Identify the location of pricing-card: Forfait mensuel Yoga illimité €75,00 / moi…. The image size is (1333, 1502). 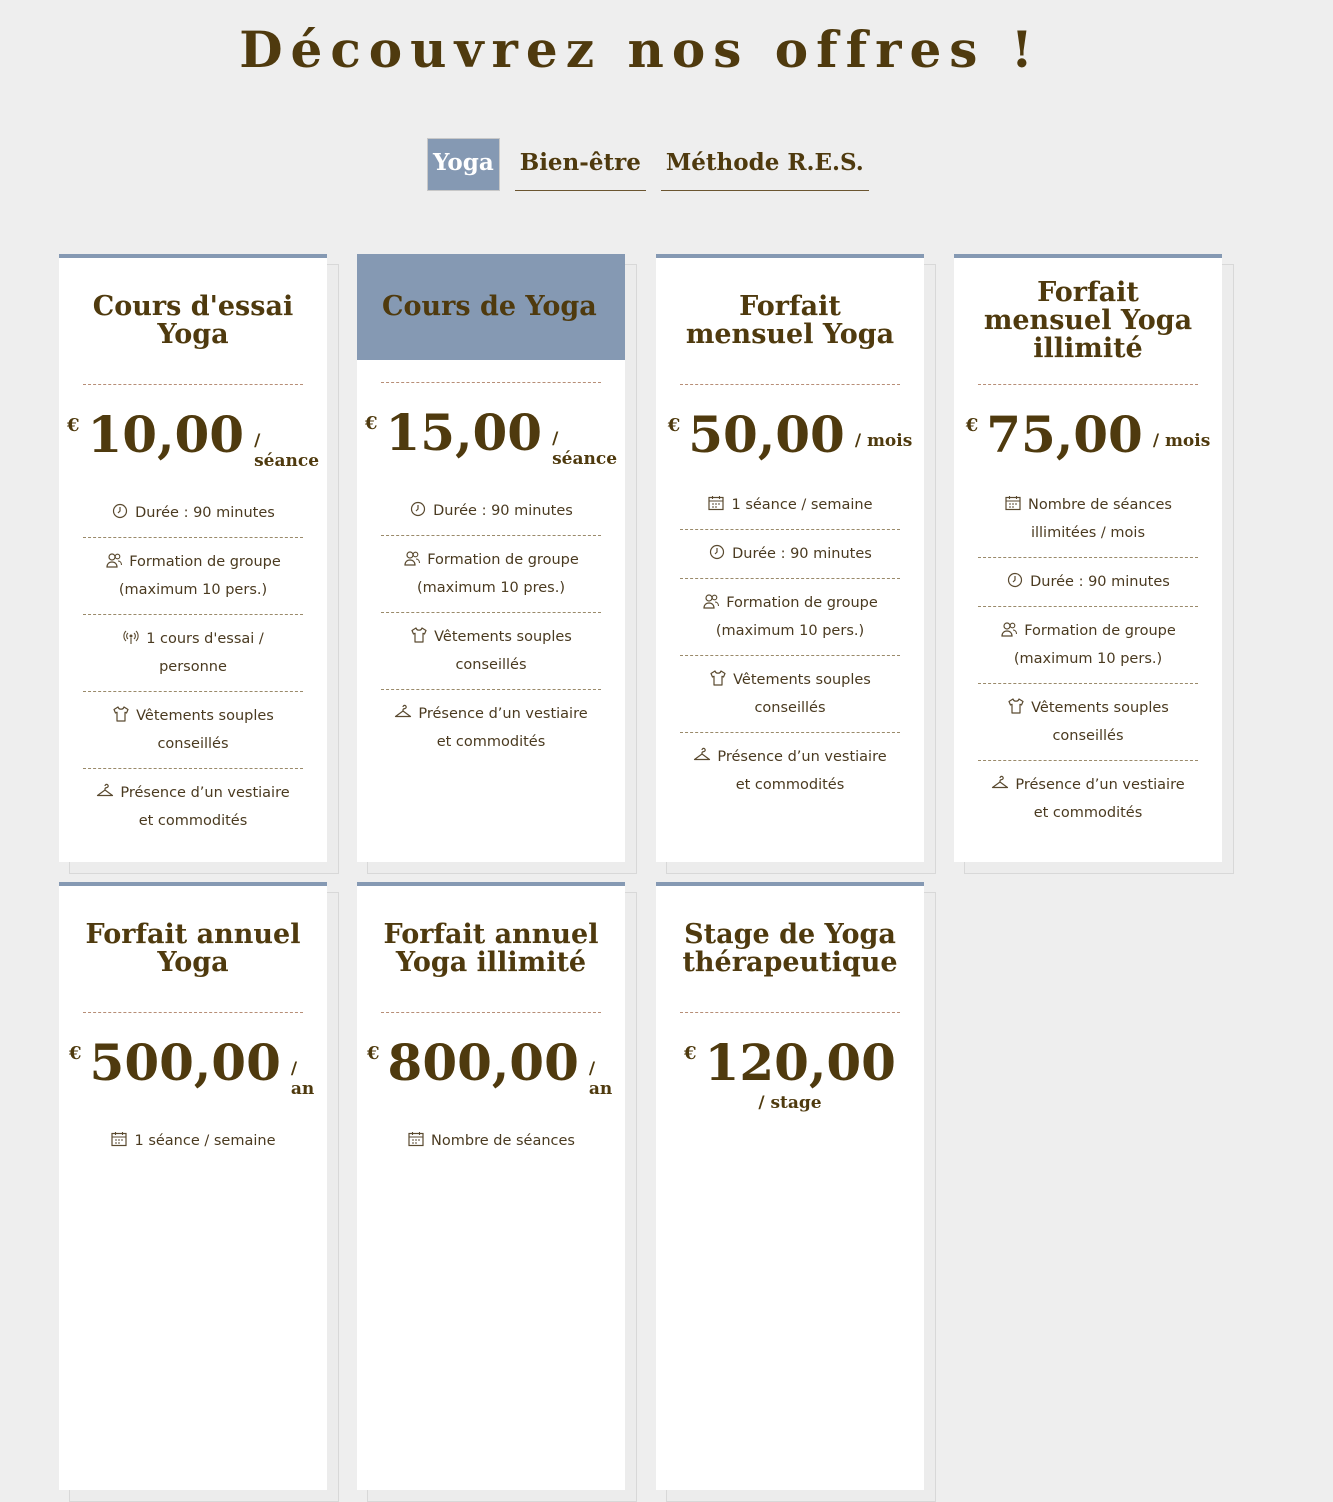
(1088, 558).